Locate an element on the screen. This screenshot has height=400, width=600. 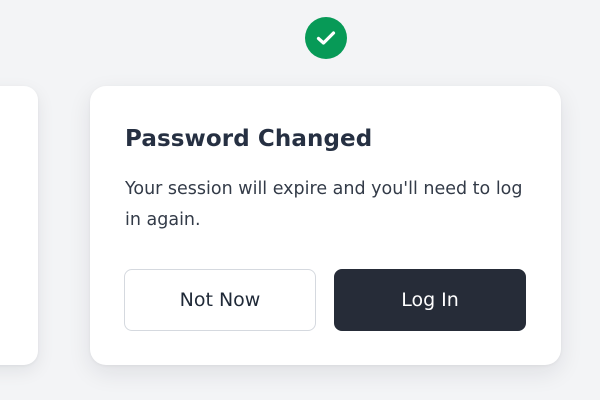
check-circle-icon is located at coordinates (326, 38).